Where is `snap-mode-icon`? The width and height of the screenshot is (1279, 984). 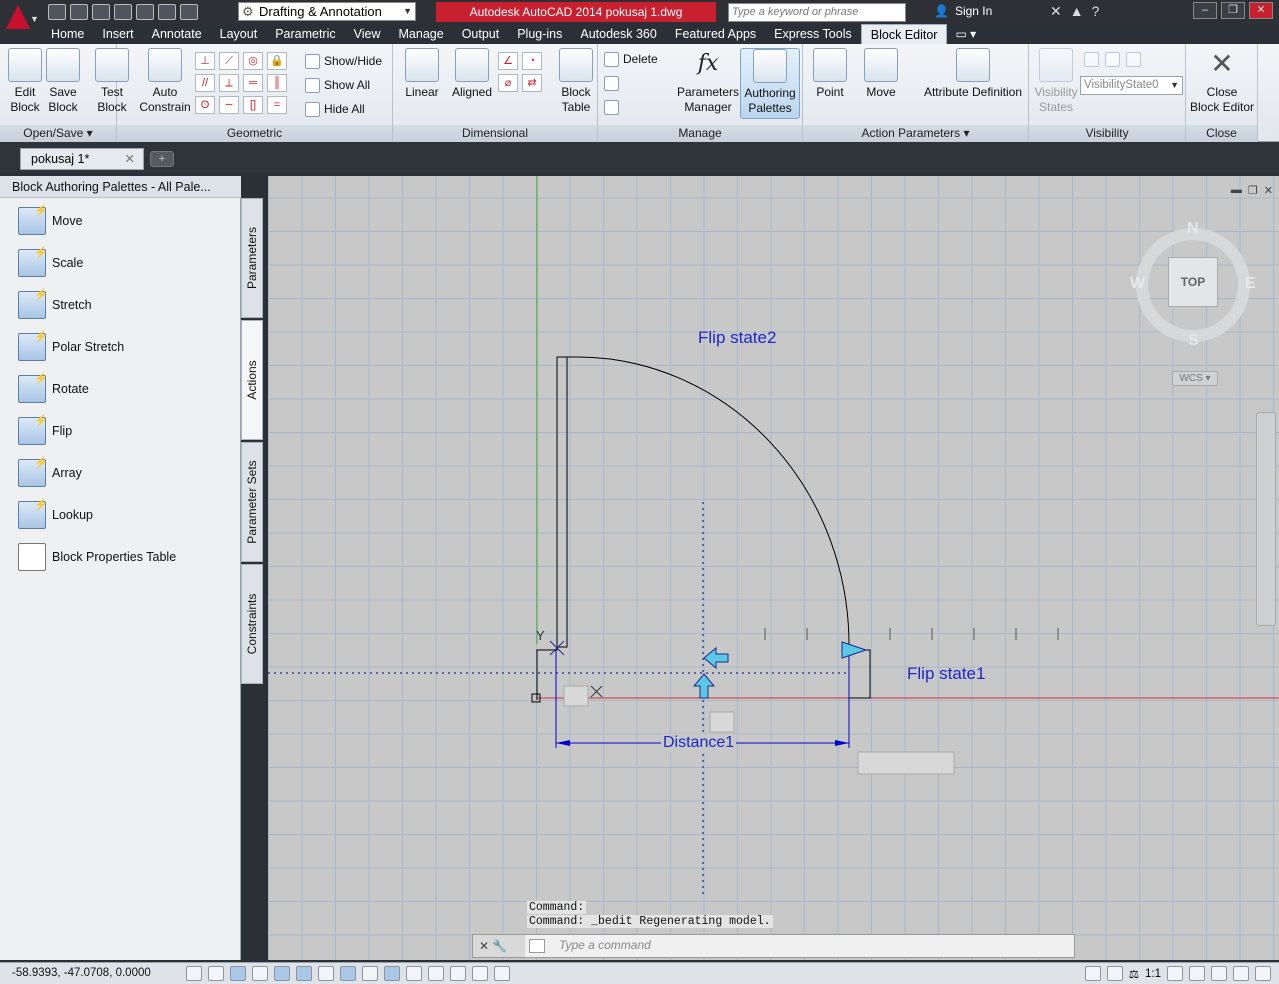
snap-mode-icon is located at coordinates (216, 973).